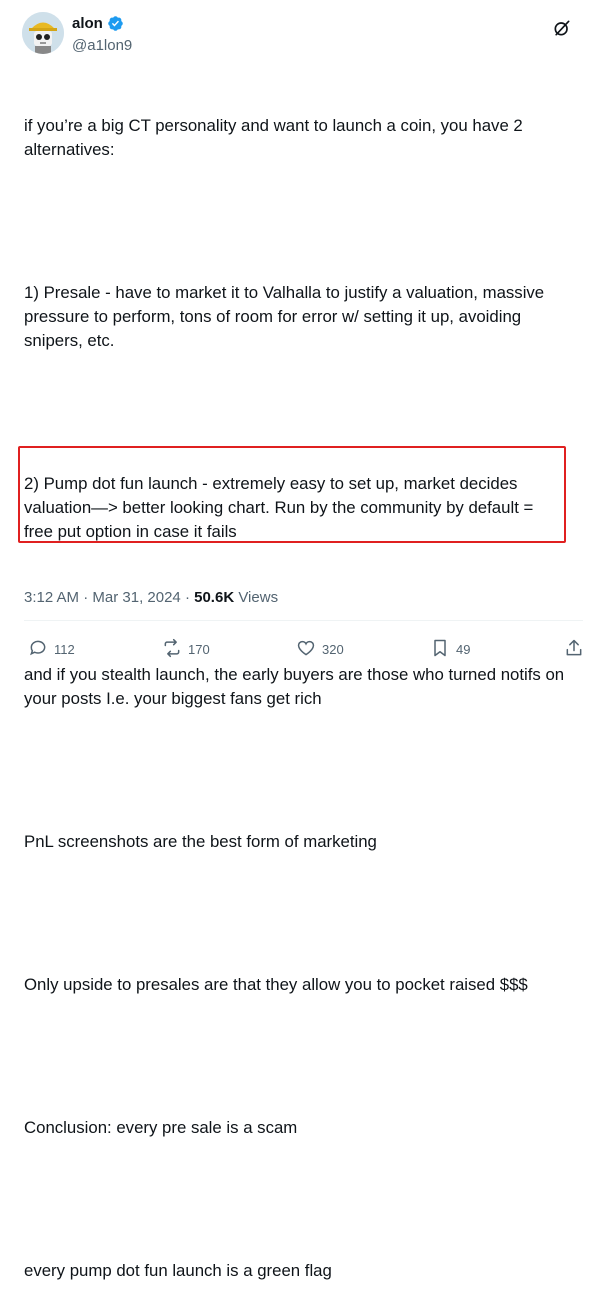 This screenshot has height=1307, width=593. What do you see at coordinates (199, 649) in the screenshot?
I see `repost-count: 170` at bounding box center [199, 649].